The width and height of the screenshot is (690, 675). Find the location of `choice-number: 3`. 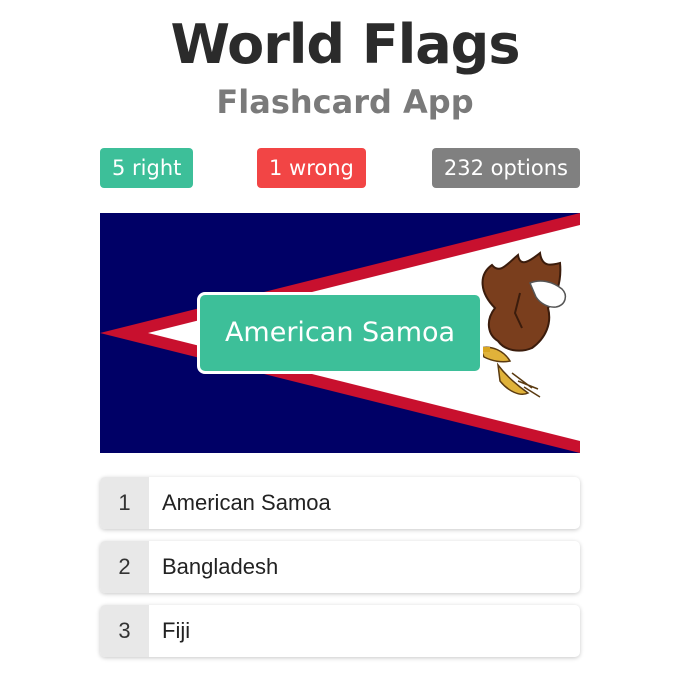

choice-number: 3 is located at coordinates (124, 631).